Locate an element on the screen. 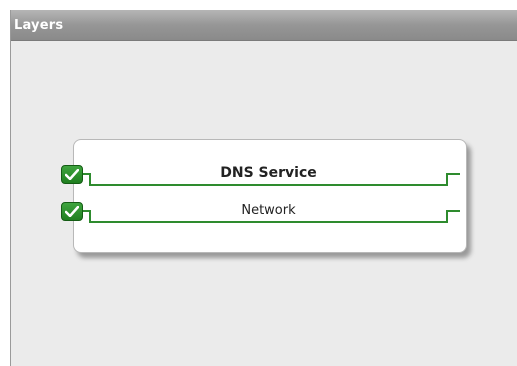 The height and width of the screenshot is (366, 517). layer-row-network: Network is located at coordinates (263, 213).